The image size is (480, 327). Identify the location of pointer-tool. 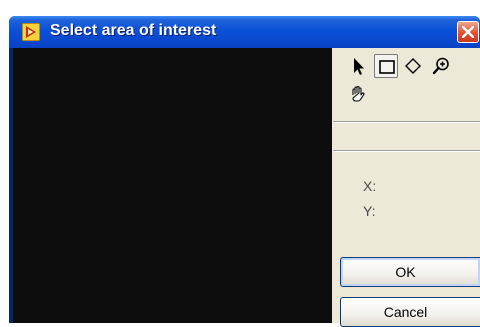
(358, 66).